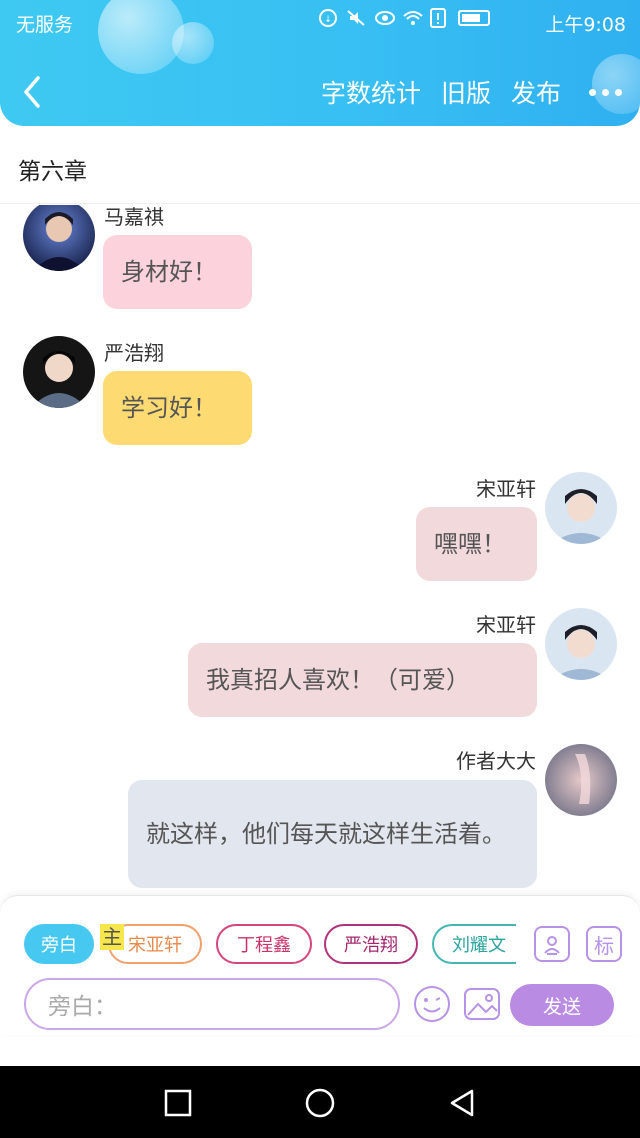 The width and height of the screenshot is (640, 1138). Describe the element at coordinates (496, 761) in the screenshot. I see `sender-name: 作者大大` at that location.